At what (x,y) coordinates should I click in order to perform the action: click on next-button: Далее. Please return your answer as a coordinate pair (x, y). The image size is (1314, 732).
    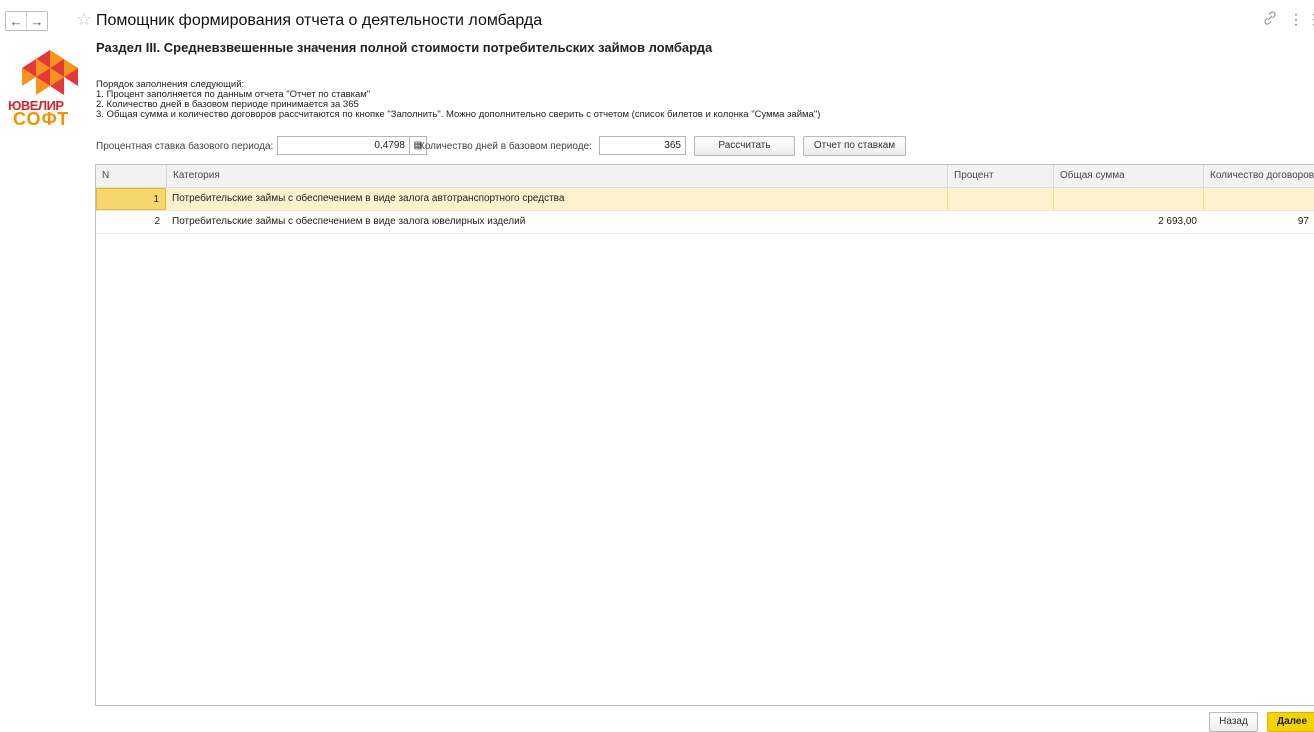
    Looking at the image, I should click on (1290, 722).